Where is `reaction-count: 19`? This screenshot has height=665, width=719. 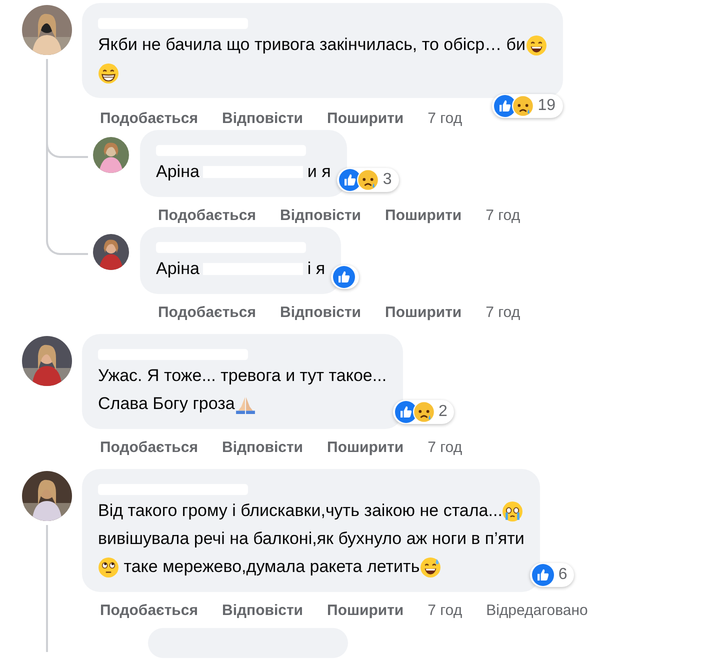 reaction-count: 19 is located at coordinates (547, 106).